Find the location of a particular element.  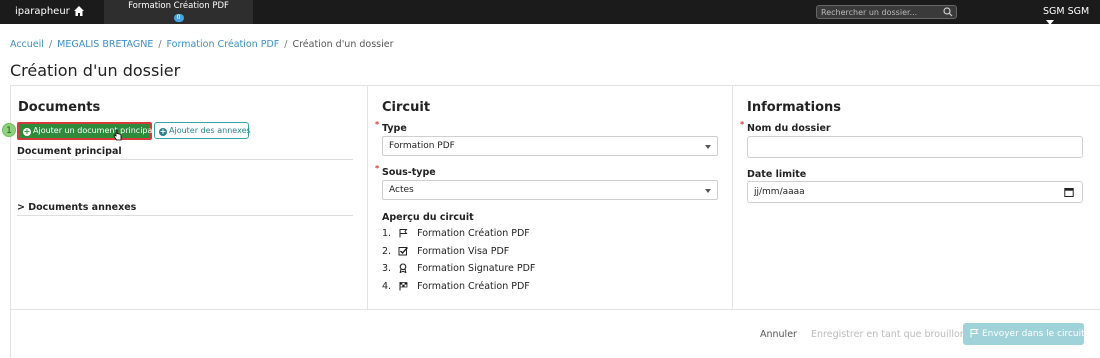

save-draft-button: Enregistrer en tant que brouillon is located at coordinates (888, 334).